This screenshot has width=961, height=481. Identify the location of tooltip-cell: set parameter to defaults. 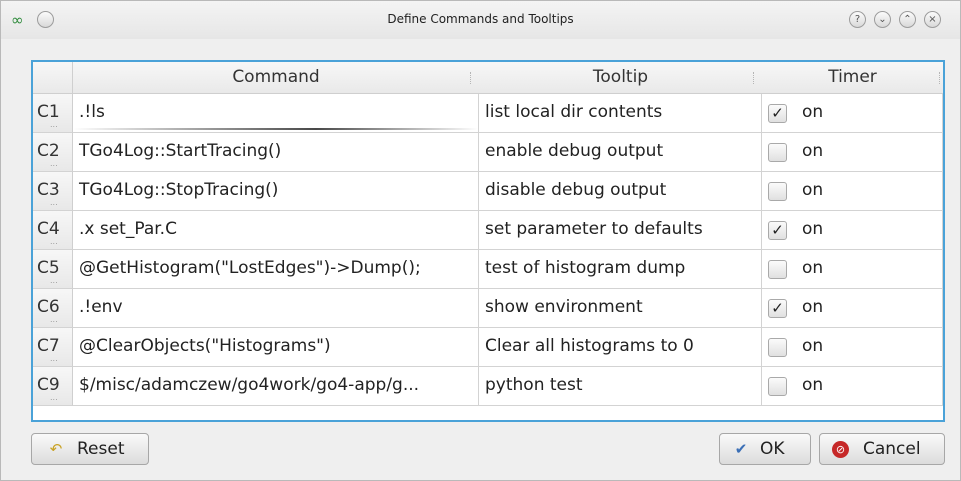
(620, 230).